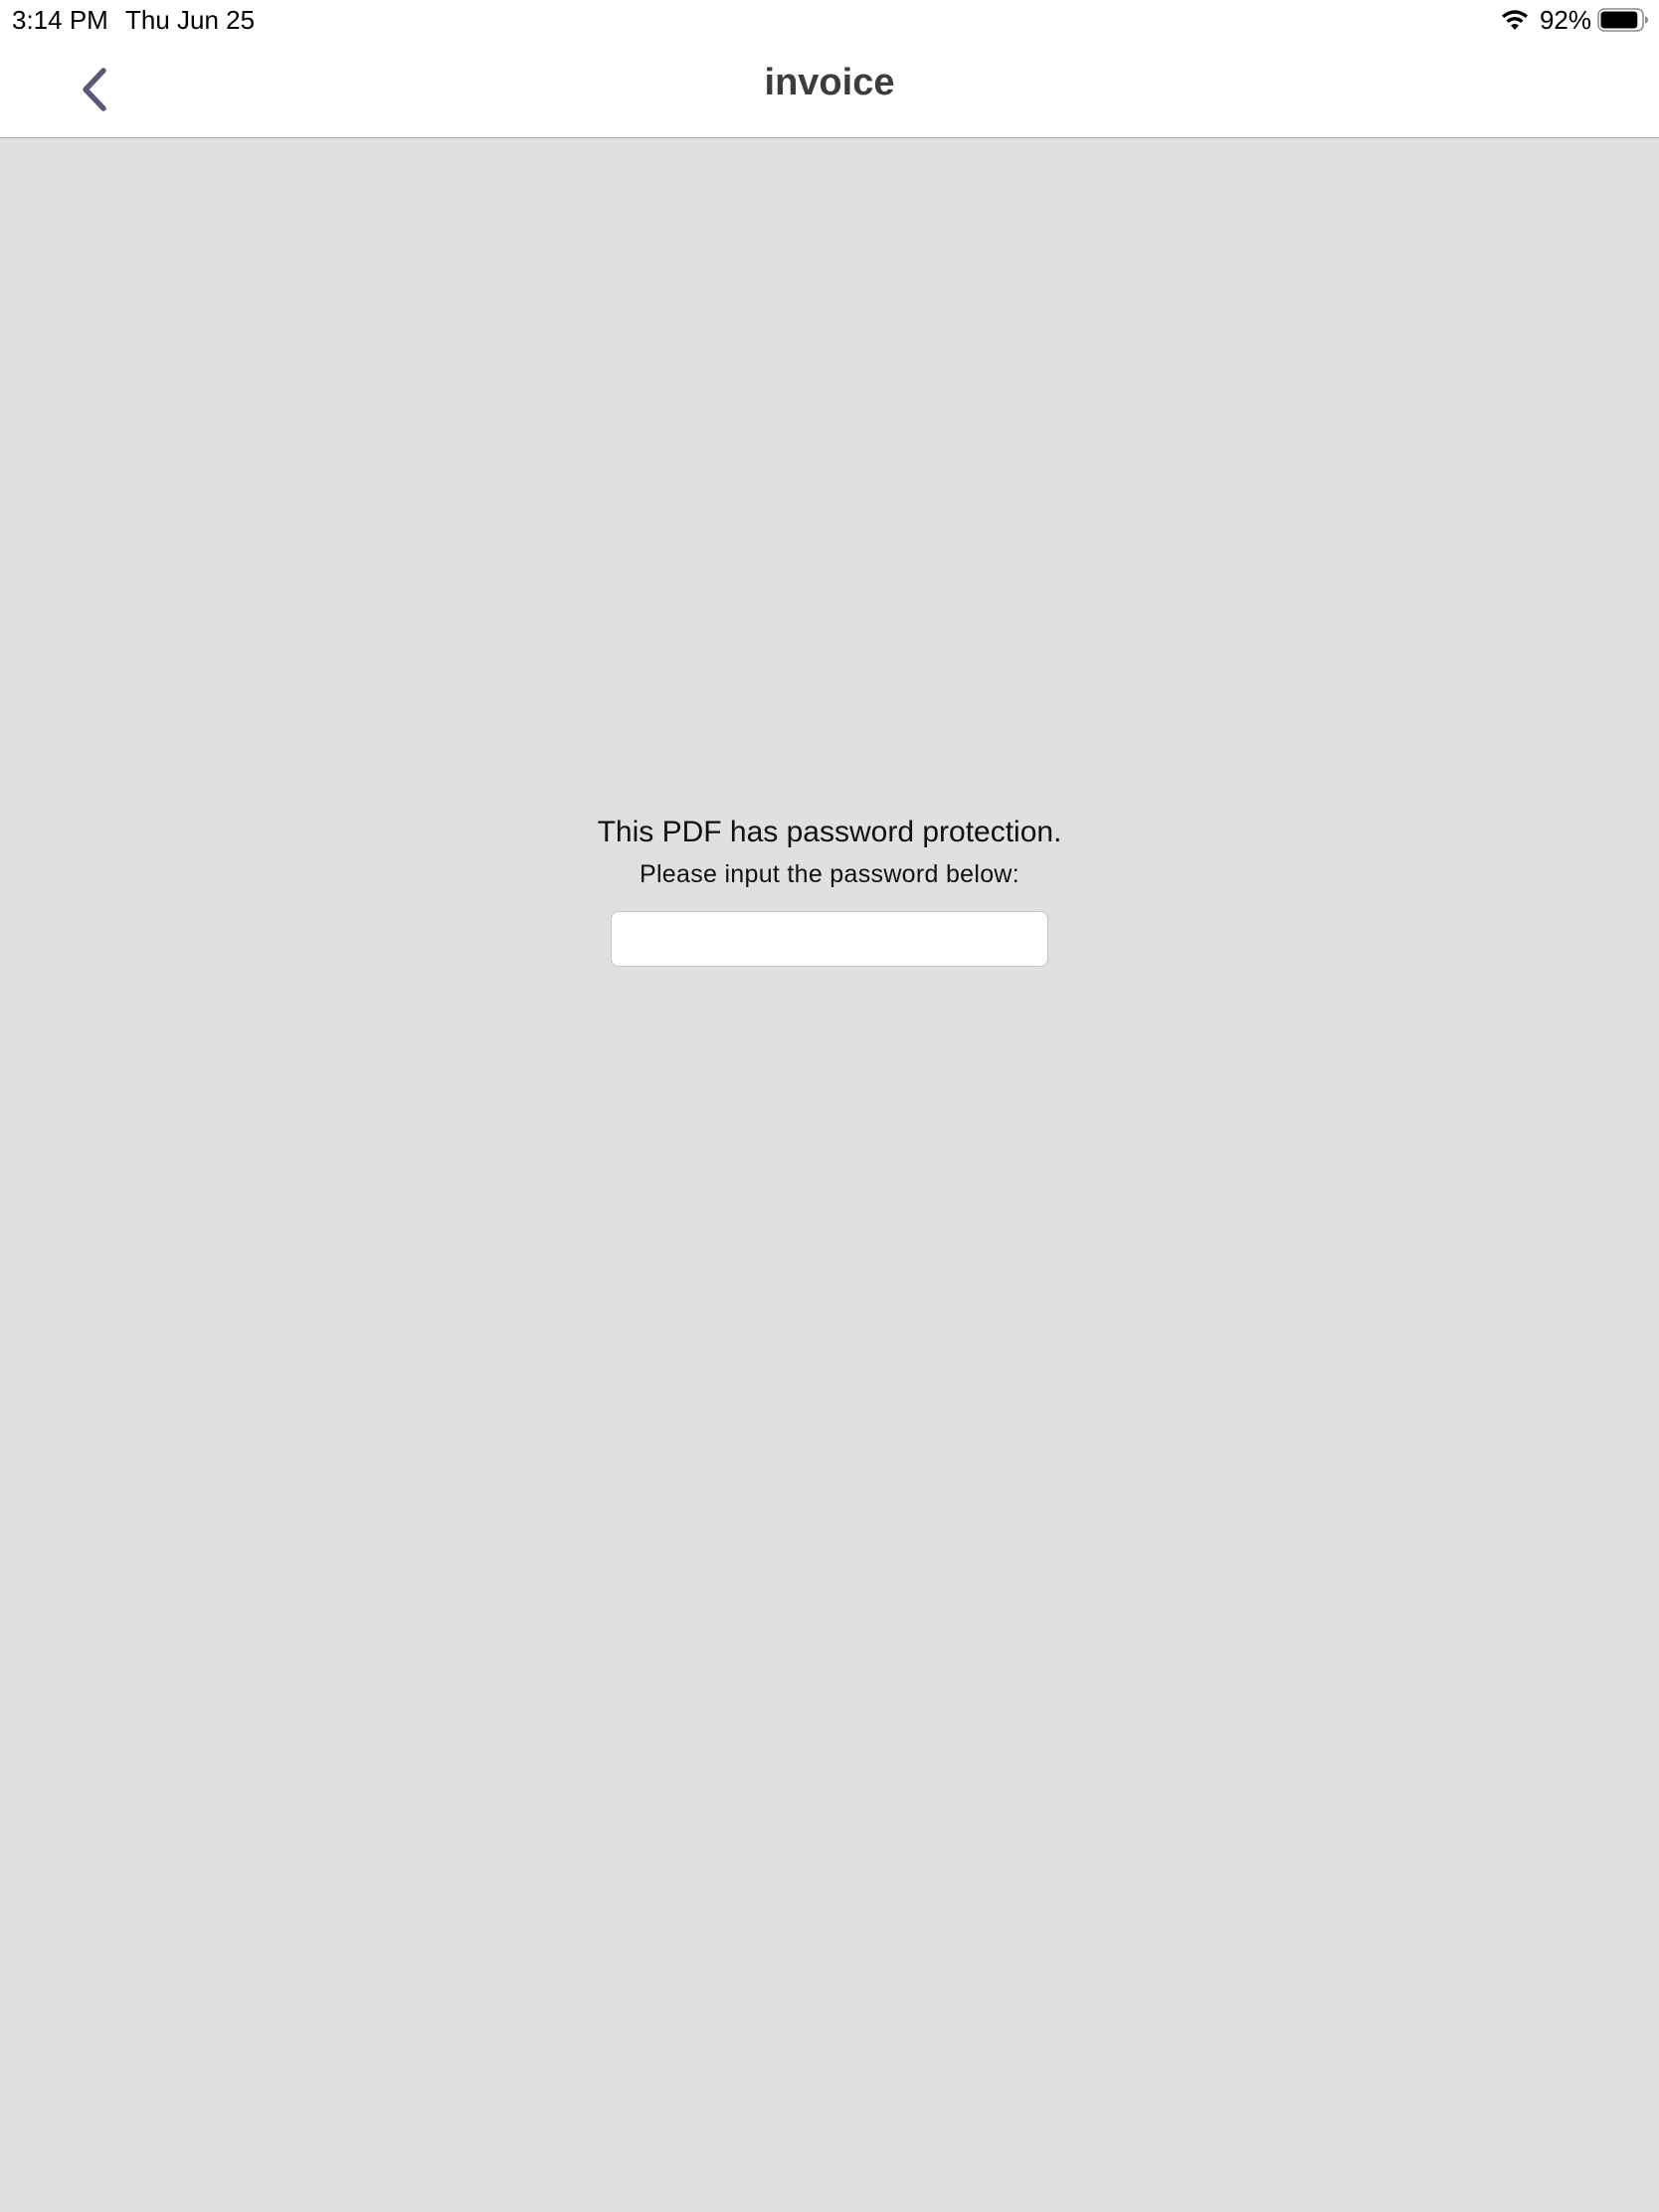 The width and height of the screenshot is (1659, 2212). I want to click on status-indicators: 92%, so click(1574, 20).